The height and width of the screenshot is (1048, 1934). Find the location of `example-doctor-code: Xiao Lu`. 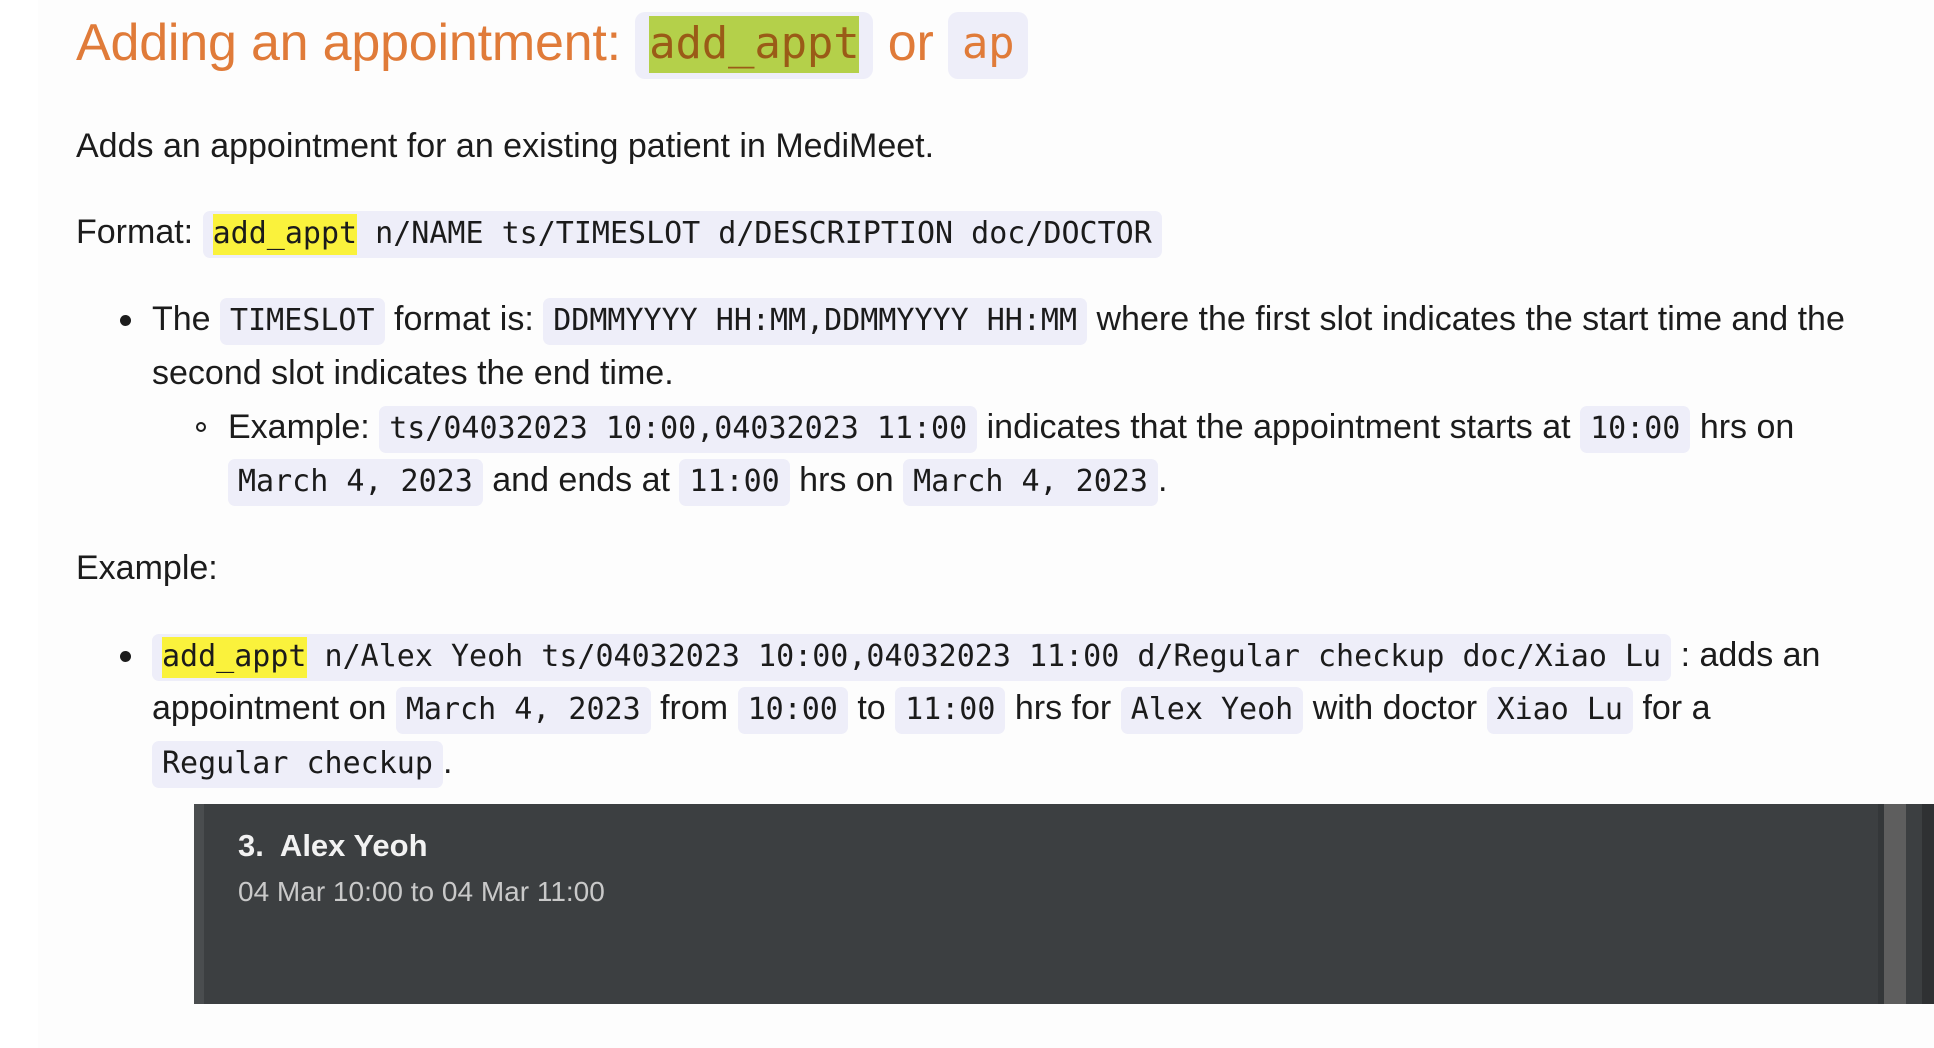

example-doctor-code: Xiao Lu is located at coordinates (1559, 711).